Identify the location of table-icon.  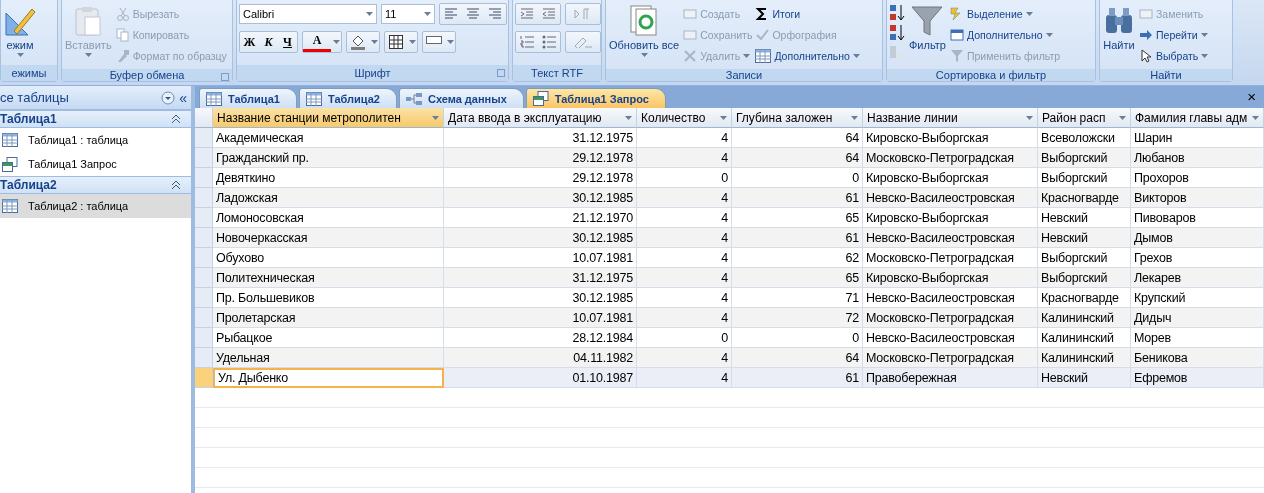
(313, 98).